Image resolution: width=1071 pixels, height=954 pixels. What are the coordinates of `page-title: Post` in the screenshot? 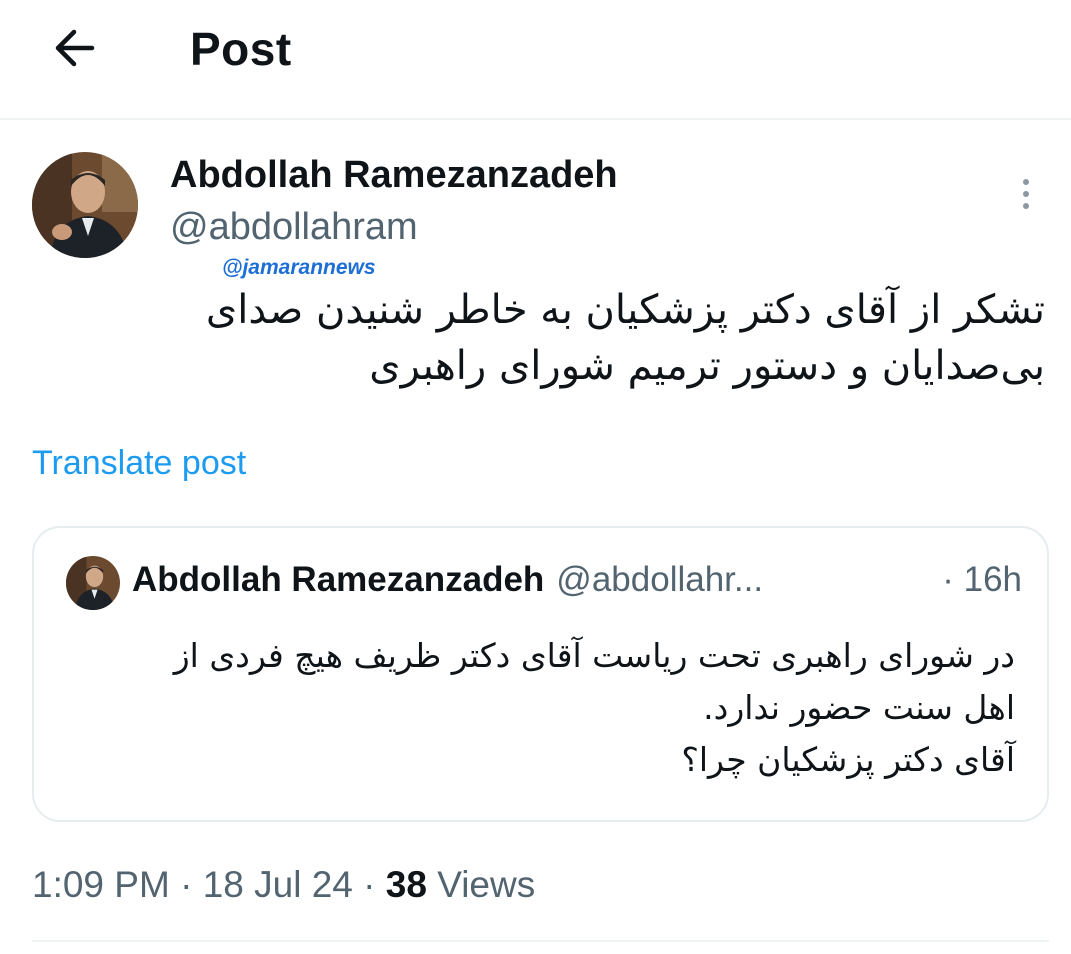 It's located at (241, 49).